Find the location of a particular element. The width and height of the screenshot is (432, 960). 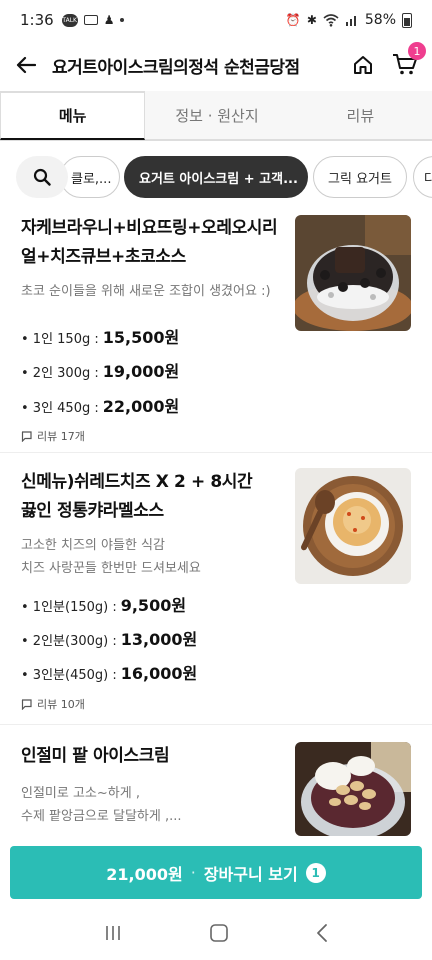

brownie-yogurt-photo is located at coordinates (353, 273).